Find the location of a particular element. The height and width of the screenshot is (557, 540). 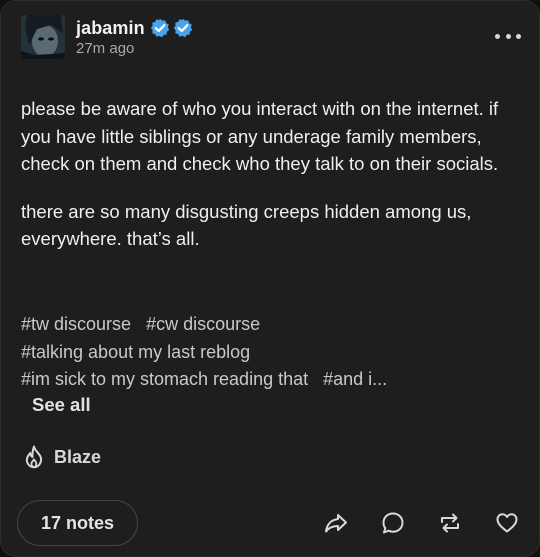

share-button is located at coordinates (336, 523).